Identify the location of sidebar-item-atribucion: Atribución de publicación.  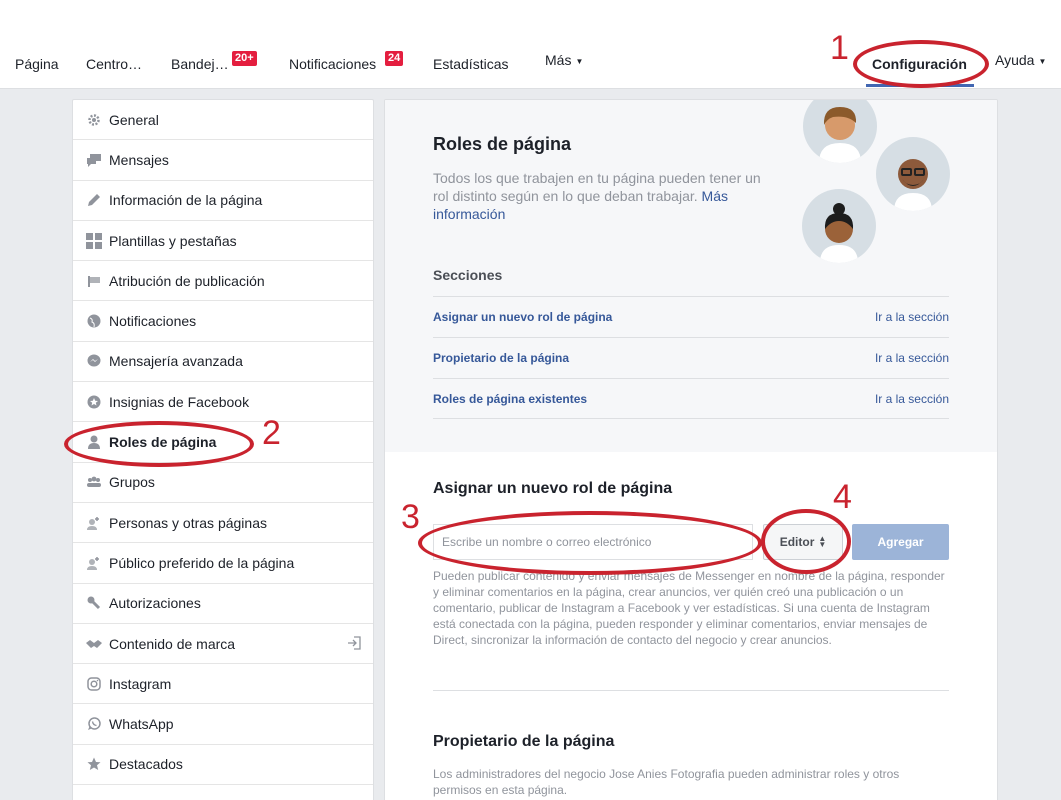
(223, 281).